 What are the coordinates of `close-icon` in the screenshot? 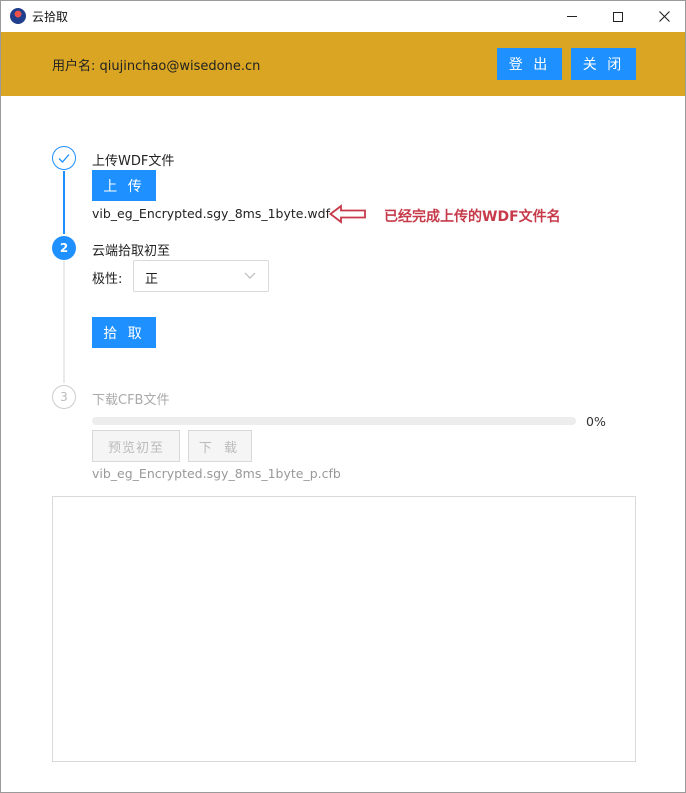 It's located at (664, 16).